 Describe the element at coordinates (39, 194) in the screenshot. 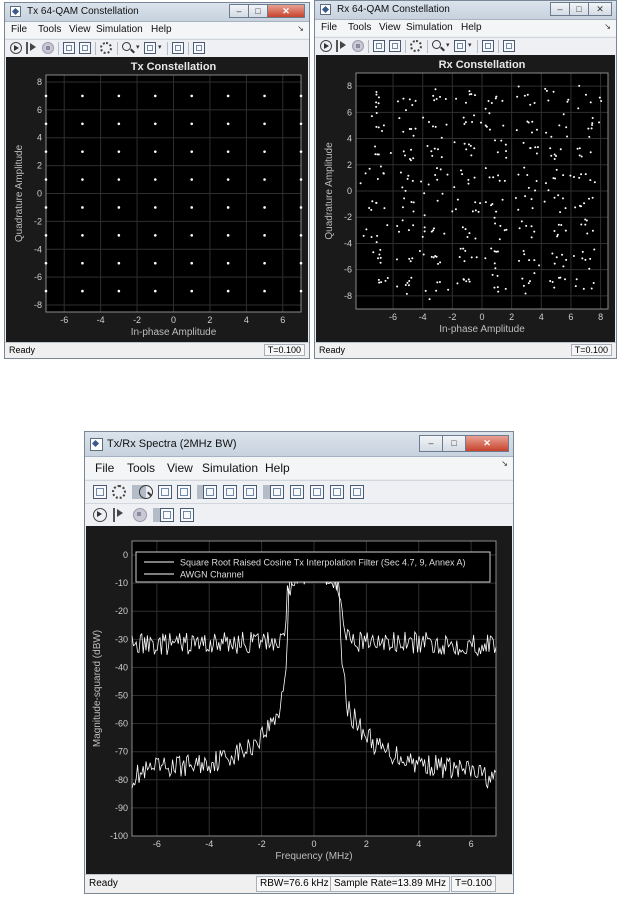

I see `y-tick-label: 0` at that location.